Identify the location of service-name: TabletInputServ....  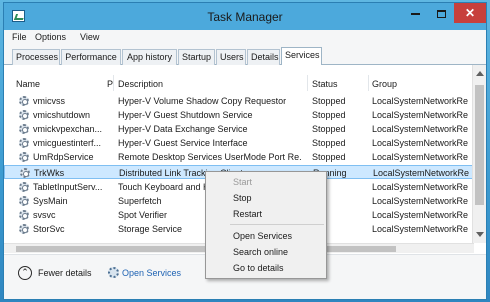
(68, 187).